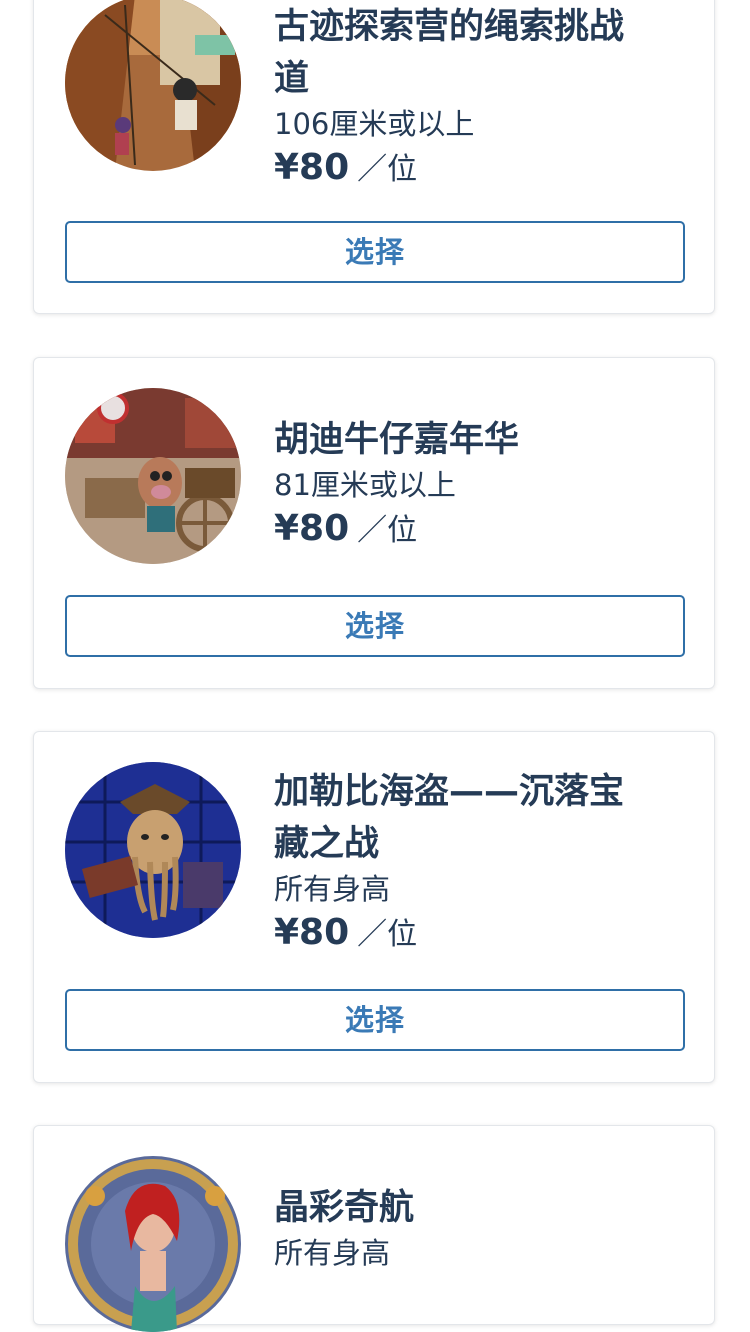 The height and width of the screenshot is (1332, 750). What do you see at coordinates (365, 485) in the screenshot?
I see `height-requirement: 81厘米或以上` at bounding box center [365, 485].